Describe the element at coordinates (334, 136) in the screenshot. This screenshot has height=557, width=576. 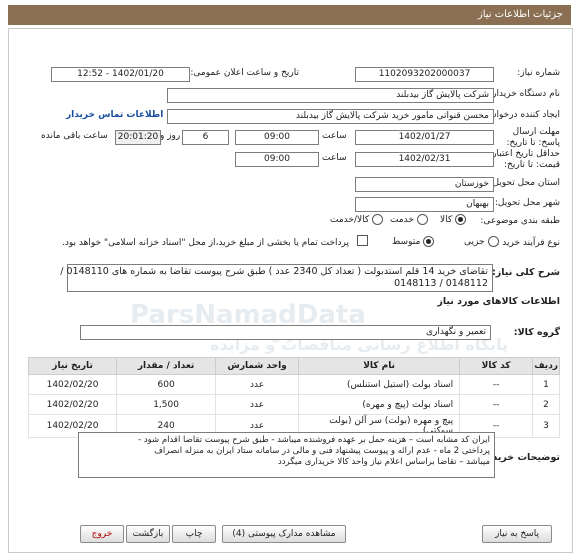
I see `reply-time-label: ساعت` at that location.